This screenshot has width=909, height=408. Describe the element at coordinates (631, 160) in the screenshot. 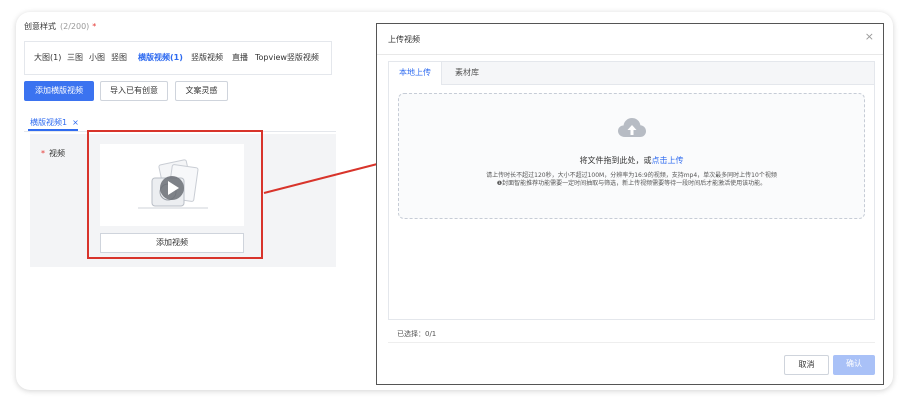

I see `dropzone-text: 将文件拖到此处，或点击上传` at that location.